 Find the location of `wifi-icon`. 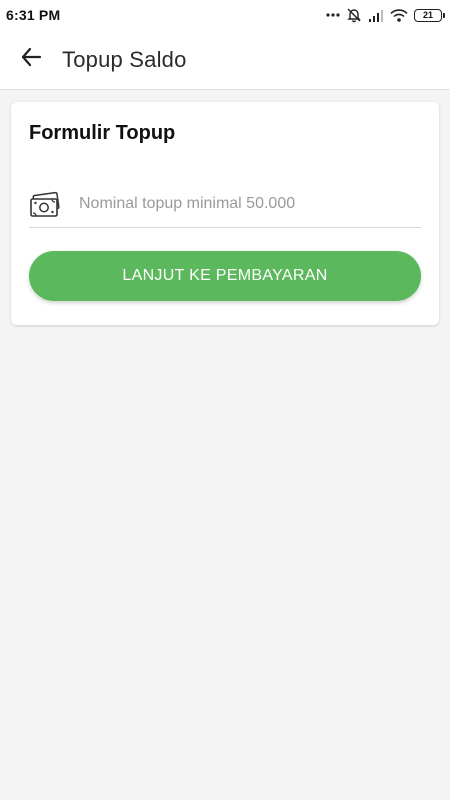

wifi-icon is located at coordinates (399, 15).